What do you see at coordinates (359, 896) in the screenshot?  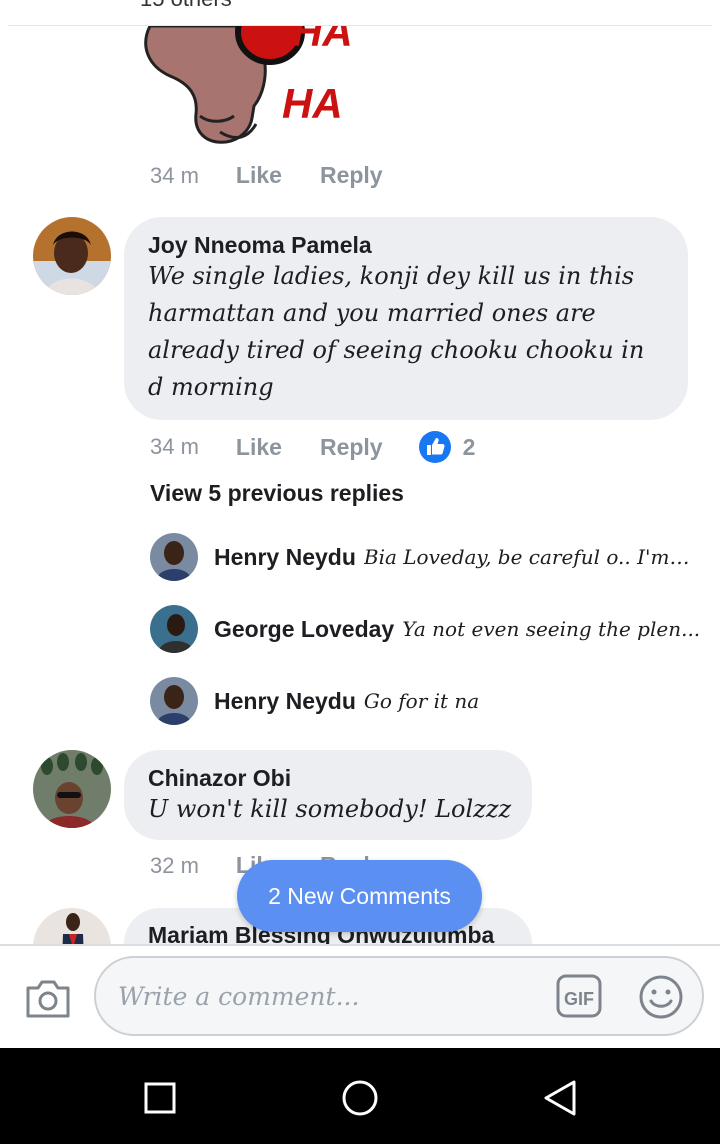 I see `new-comments-button: 2 New Comments` at bounding box center [359, 896].